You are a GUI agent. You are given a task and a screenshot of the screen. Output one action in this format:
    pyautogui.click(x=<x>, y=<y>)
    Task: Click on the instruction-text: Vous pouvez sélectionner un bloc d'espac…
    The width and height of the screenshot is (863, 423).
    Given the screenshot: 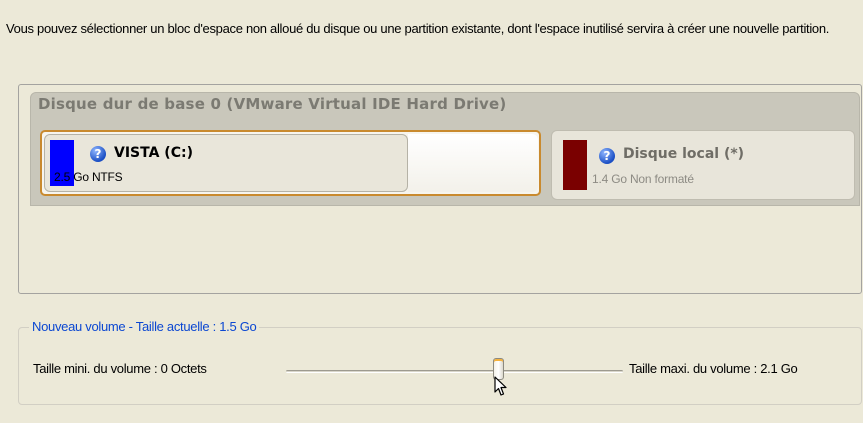 What is the action you would take?
    pyautogui.click(x=418, y=28)
    